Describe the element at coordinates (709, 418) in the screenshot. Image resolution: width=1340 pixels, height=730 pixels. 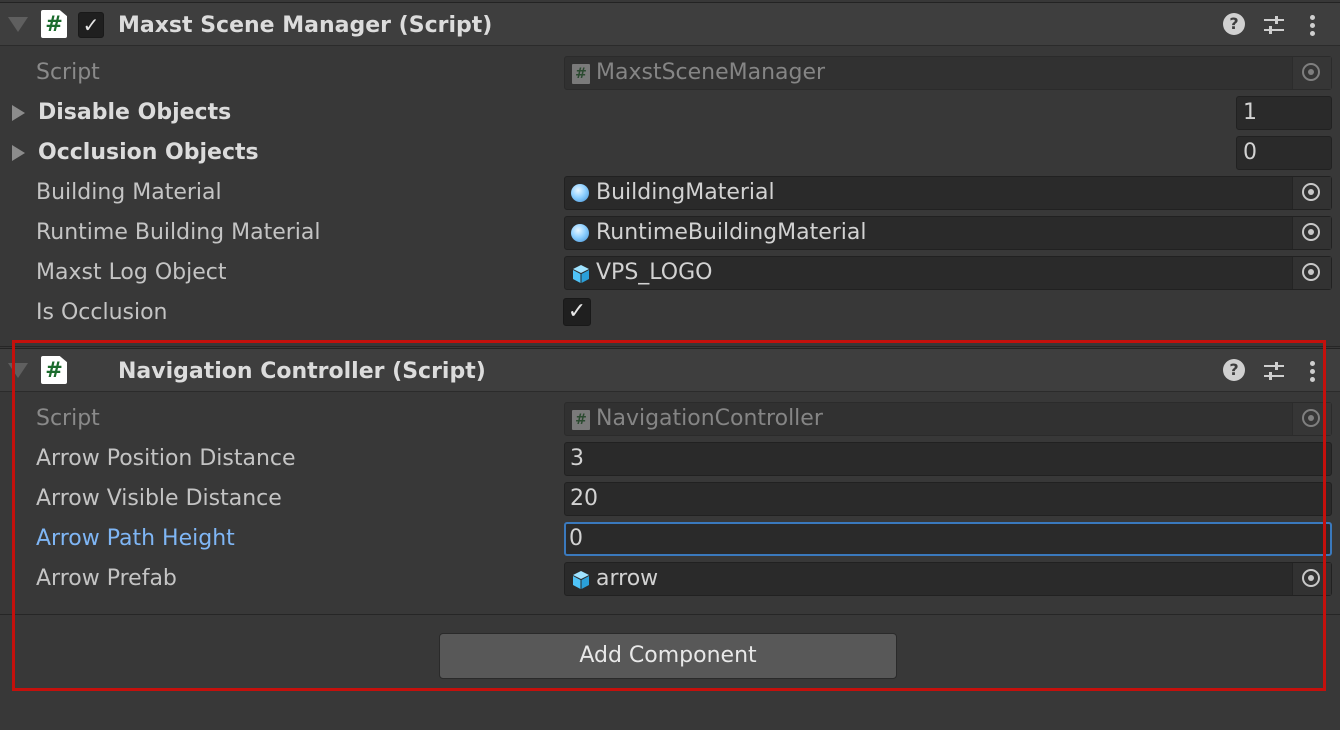
I see `field-value: NavigationController` at that location.